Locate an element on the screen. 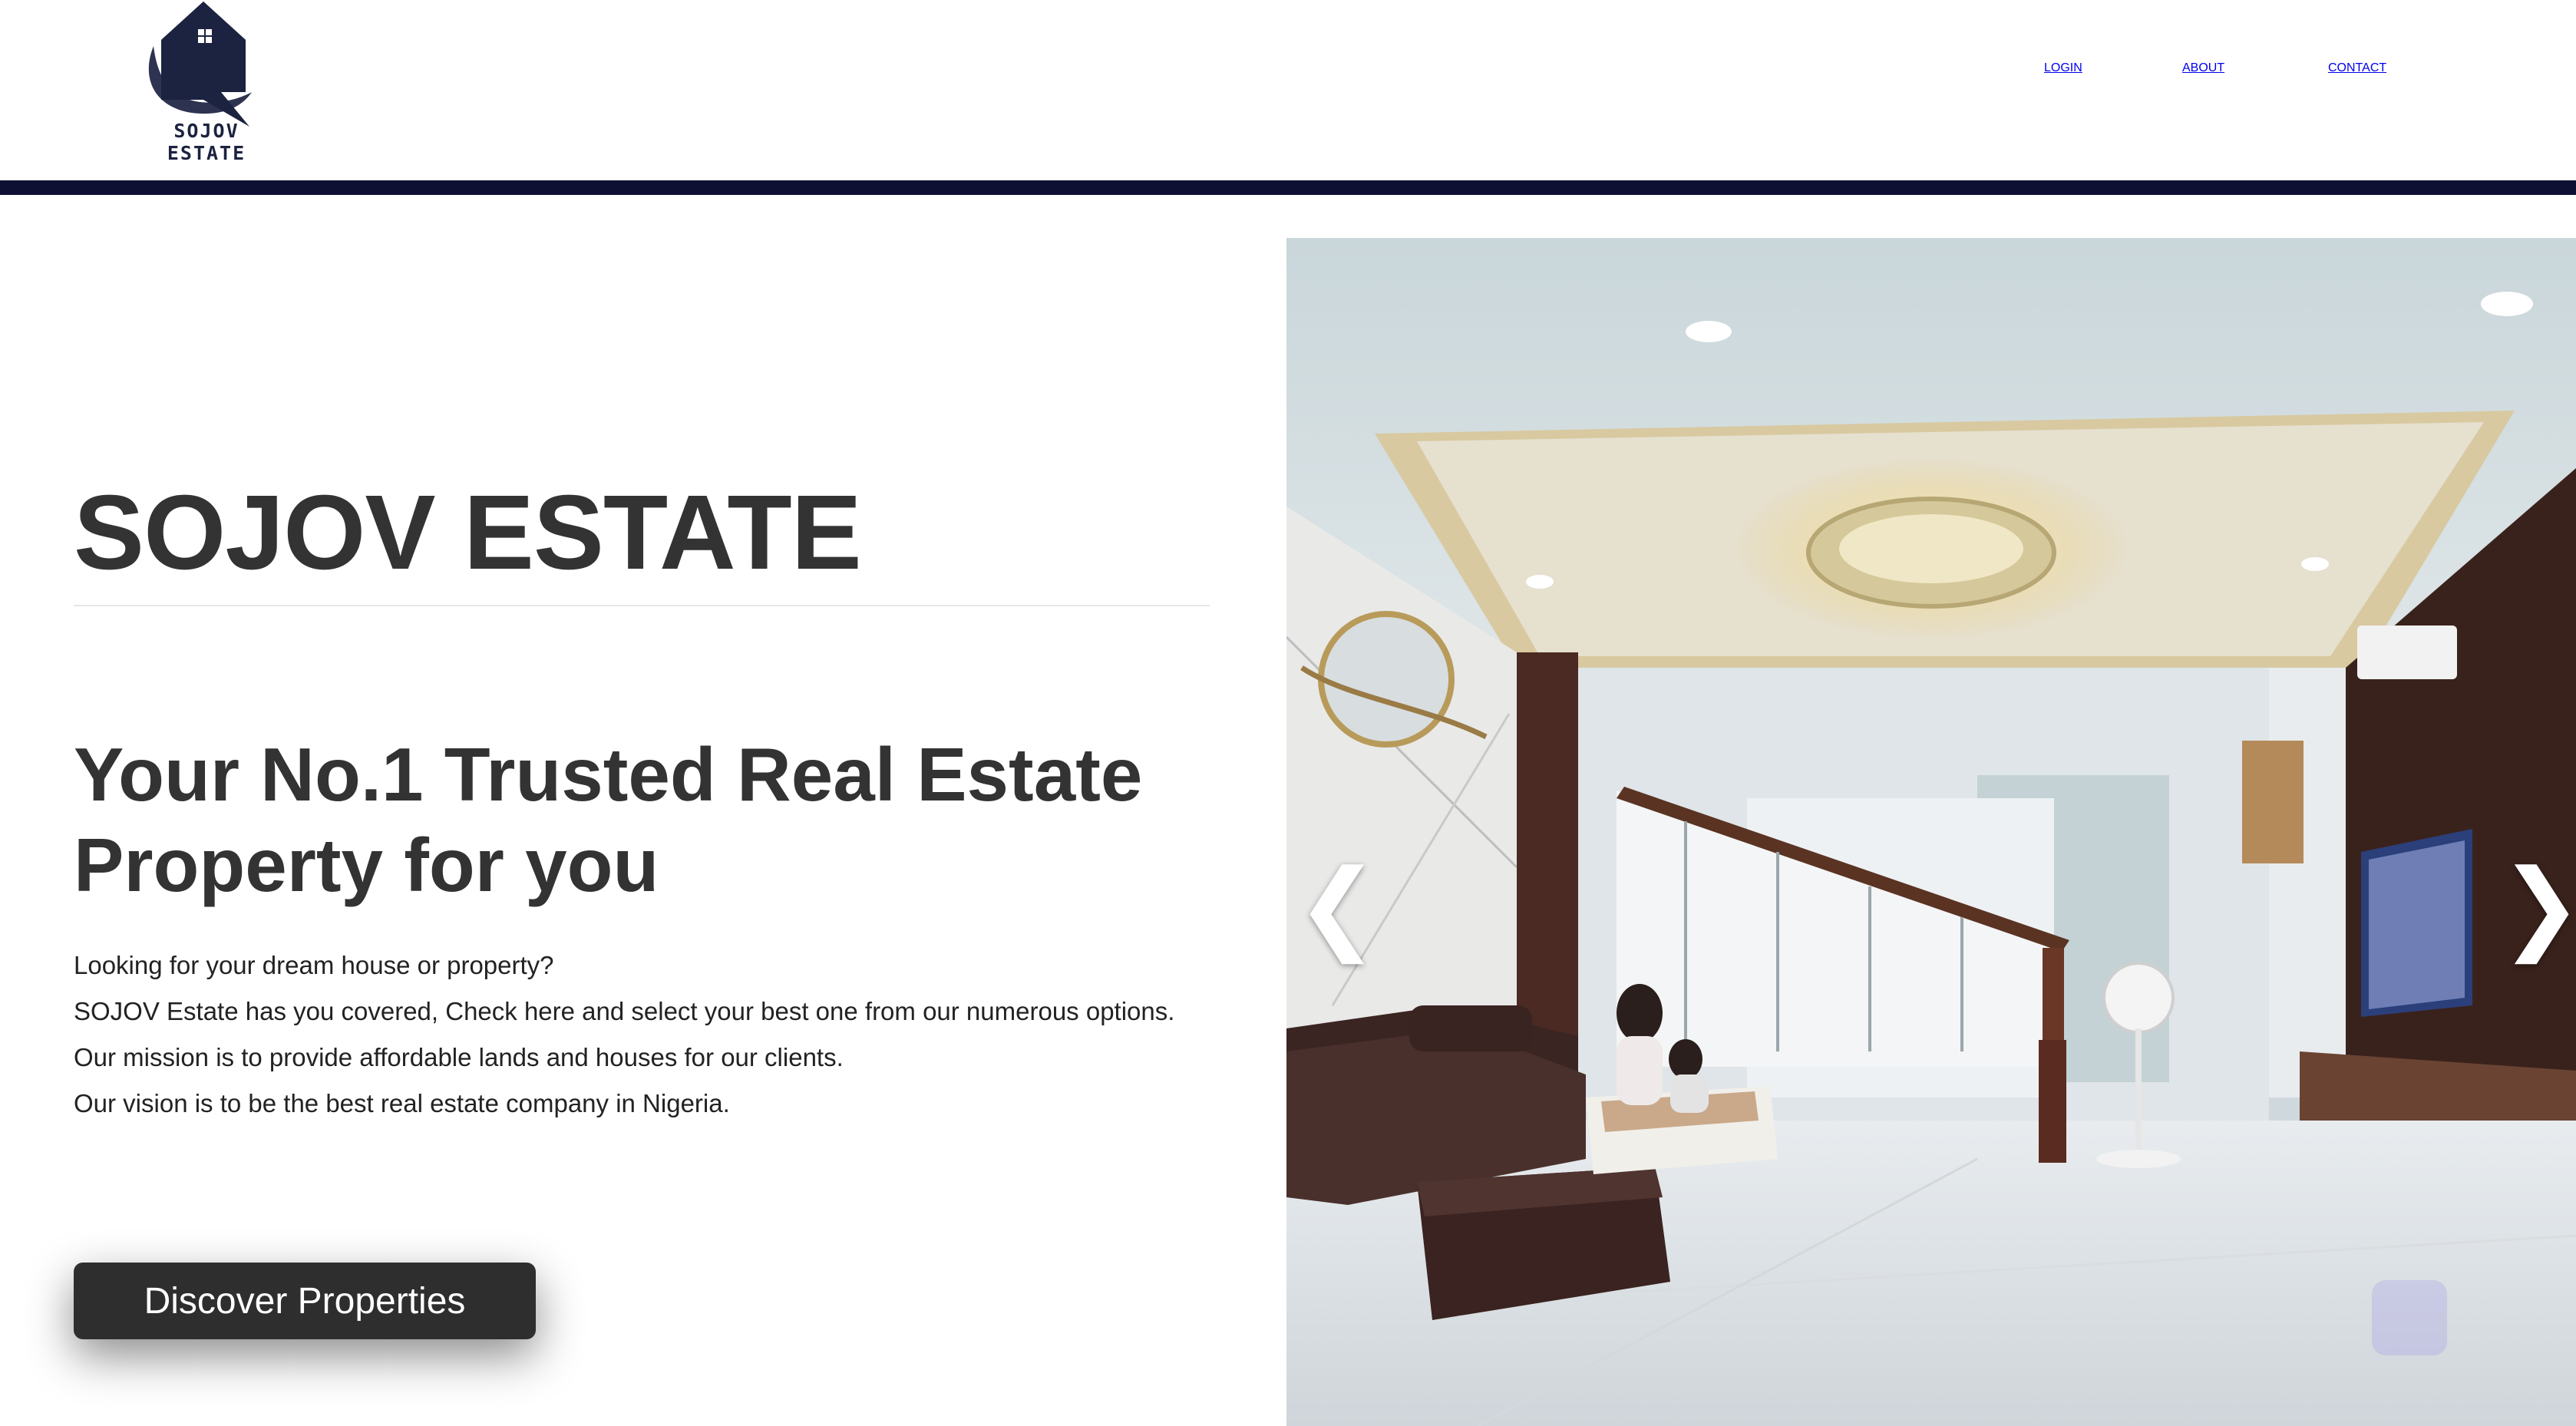  chevron-left-icon: ❮ is located at coordinates (1337, 905).